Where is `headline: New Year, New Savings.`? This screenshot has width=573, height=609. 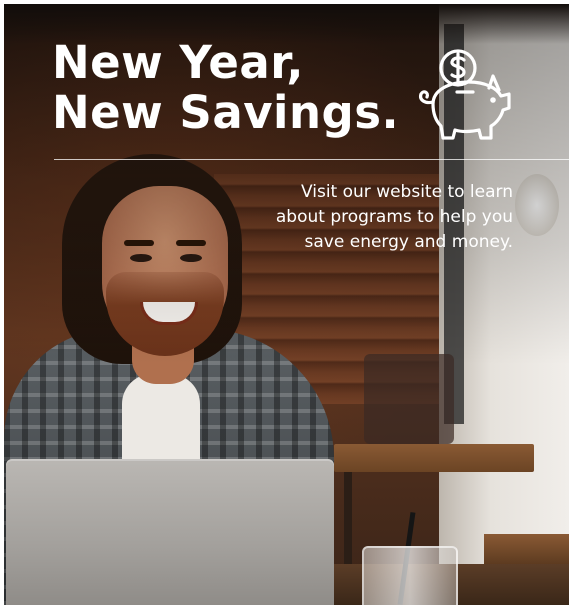 headline: New Year, New Savings. is located at coordinates (225, 88).